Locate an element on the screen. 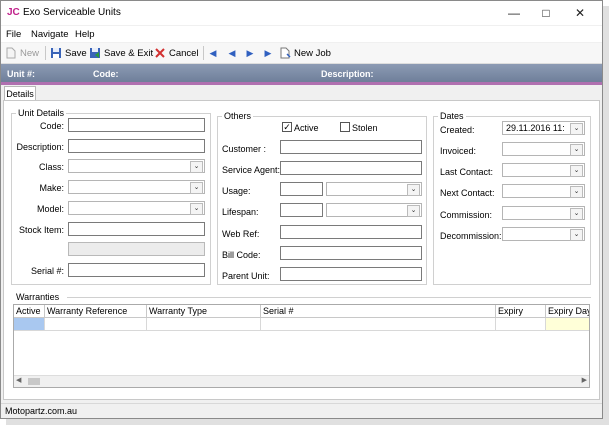 This screenshot has height=431, width=615. scroll-right-icon: ▶ is located at coordinates (584, 380).